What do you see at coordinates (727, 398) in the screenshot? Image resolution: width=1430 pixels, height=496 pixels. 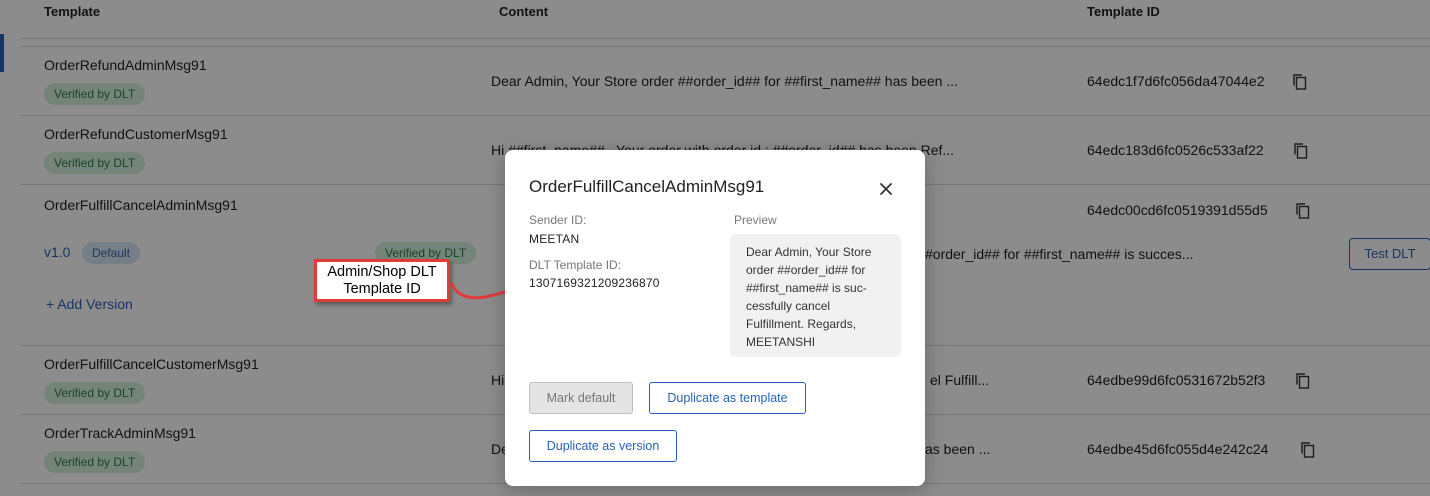 I see `duplicate-as-template-button: Duplicate as template` at bounding box center [727, 398].